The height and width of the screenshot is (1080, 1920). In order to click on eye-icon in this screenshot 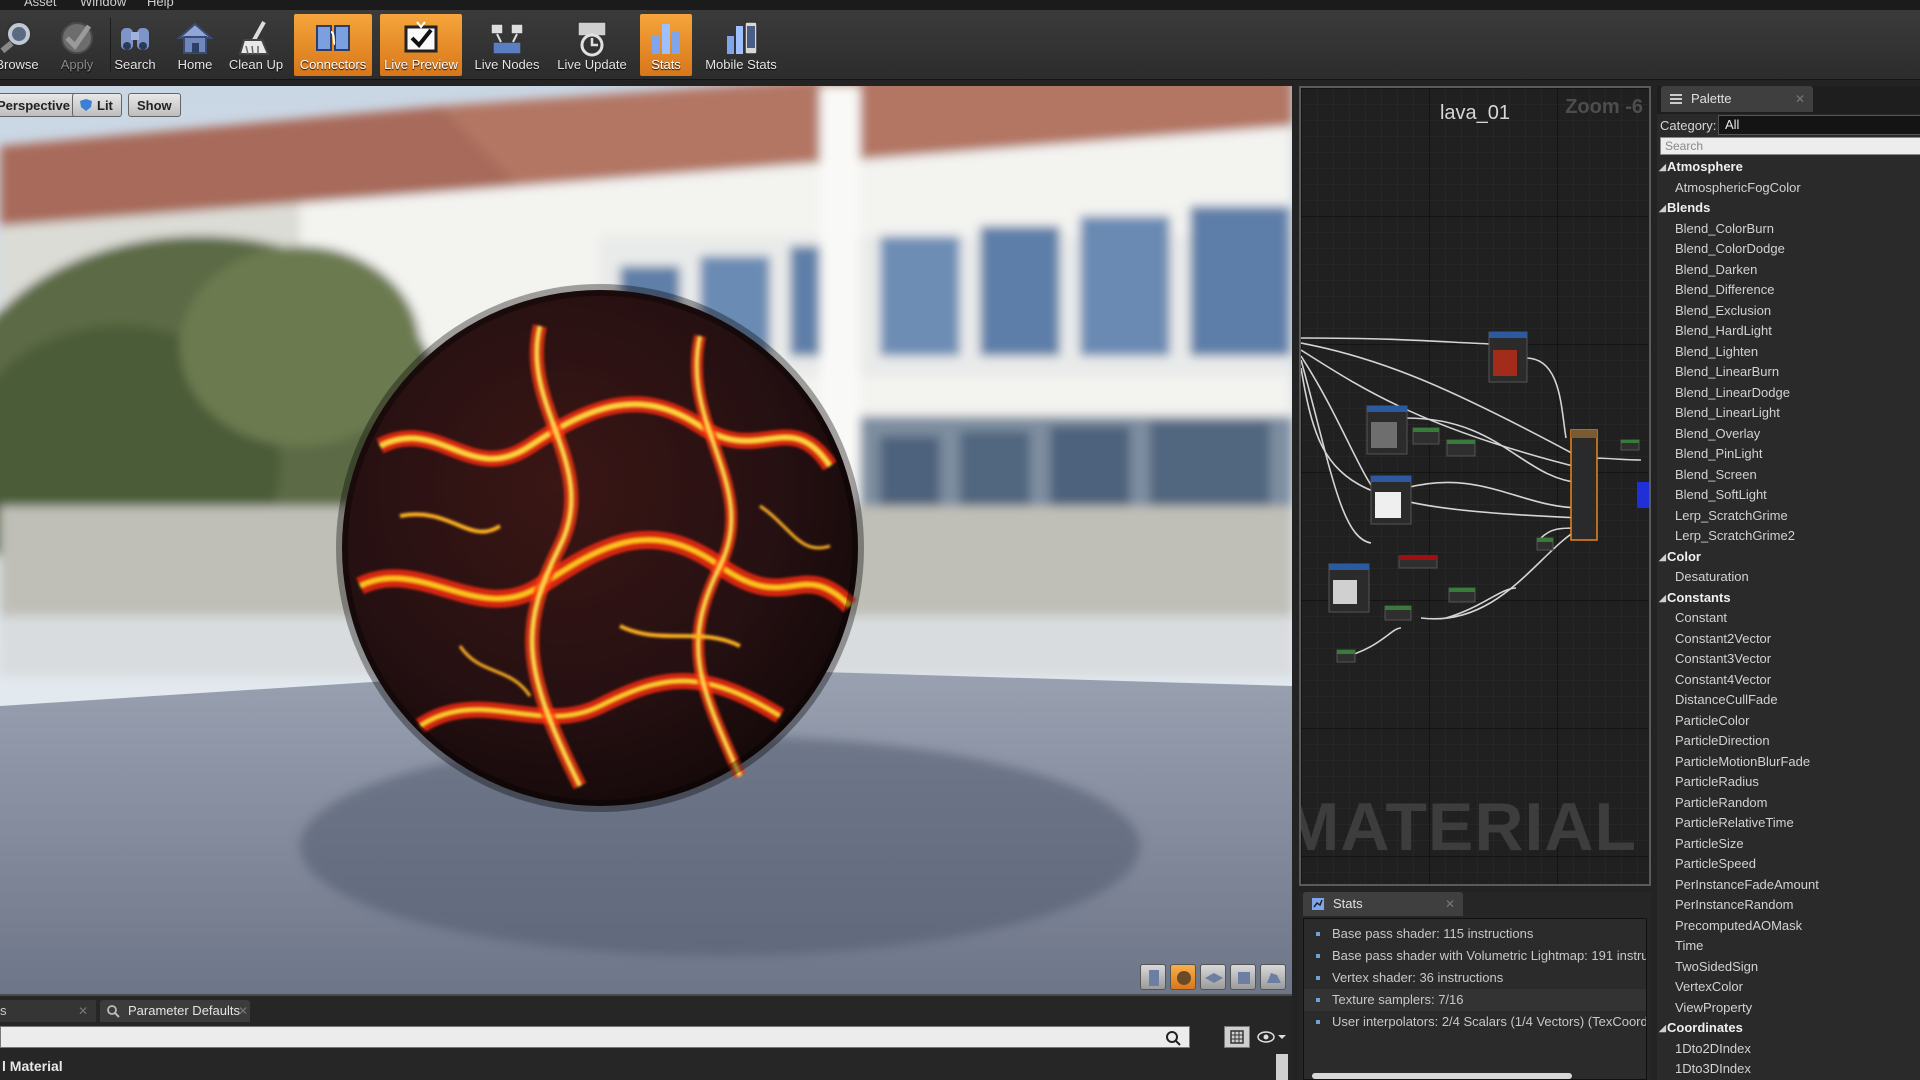, I will do `click(1271, 1037)`.